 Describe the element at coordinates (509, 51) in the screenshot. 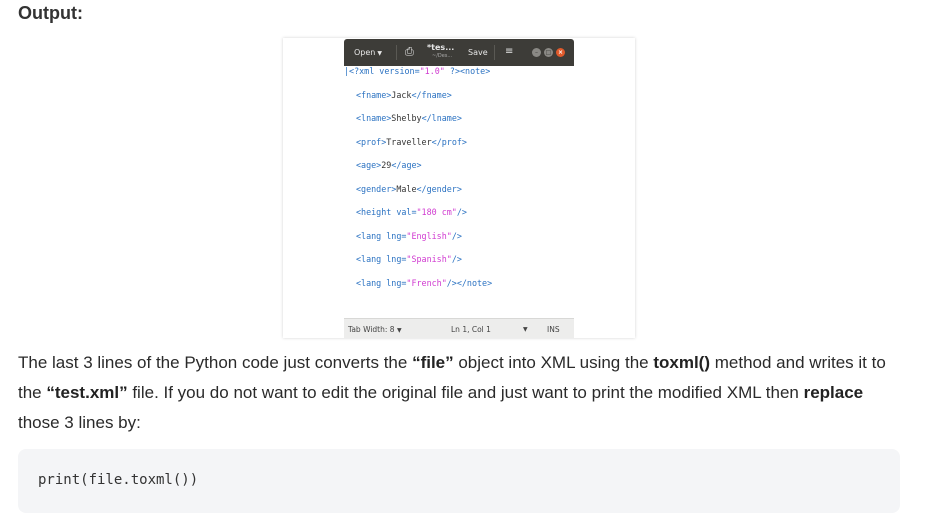

I see `hamburger-menu-icon: ≡` at that location.